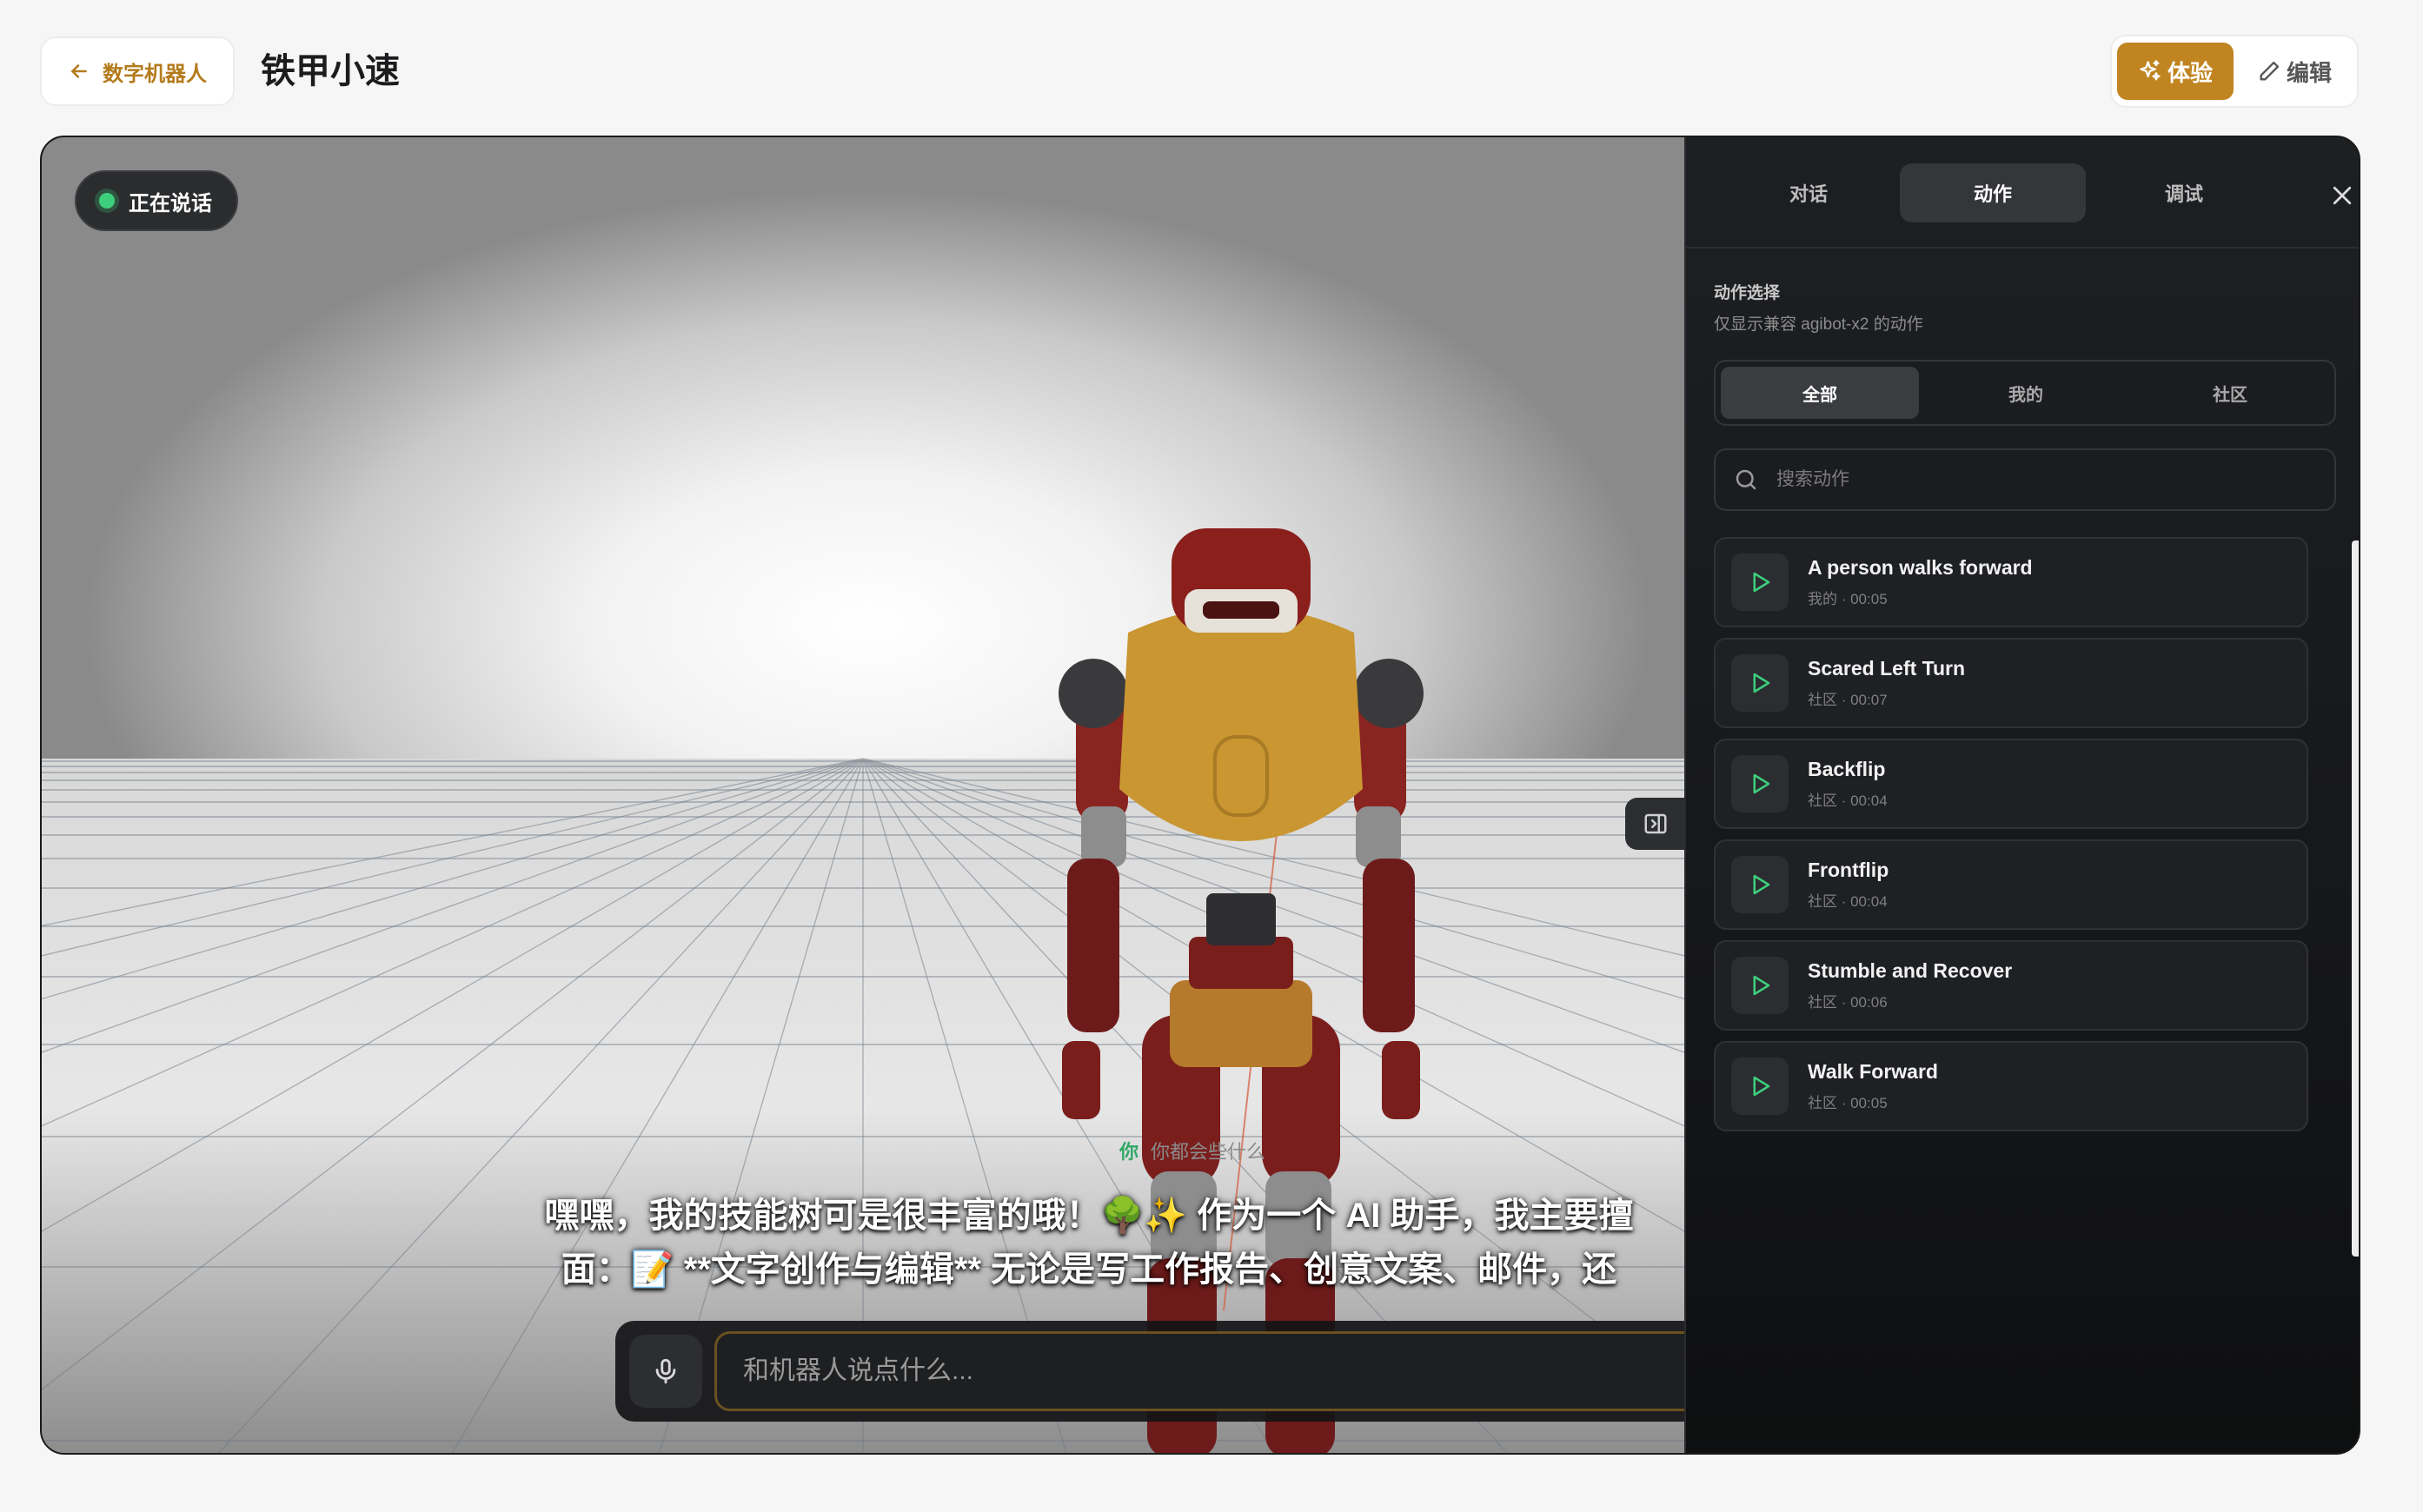 The width and height of the screenshot is (2423, 1512). Describe the element at coordinates (1848, 1103) in the screenshot. I see `motion-meta: 社区 · 00:05` at that location.